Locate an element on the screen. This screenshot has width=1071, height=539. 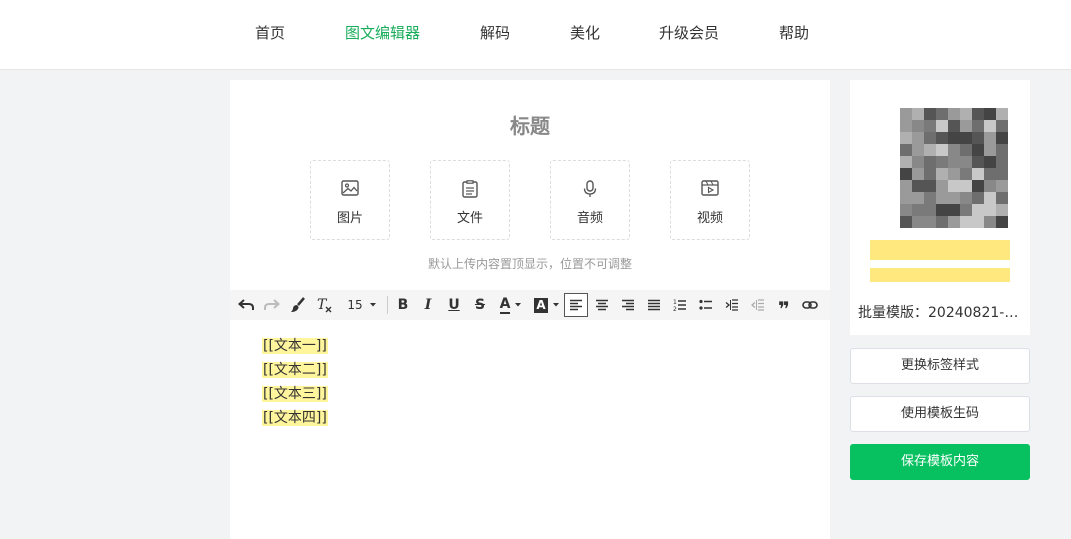
top-navigation: 首页 图文编辑器 解码 美化 升级会员 帮助 is located at coordinates (535, 35).